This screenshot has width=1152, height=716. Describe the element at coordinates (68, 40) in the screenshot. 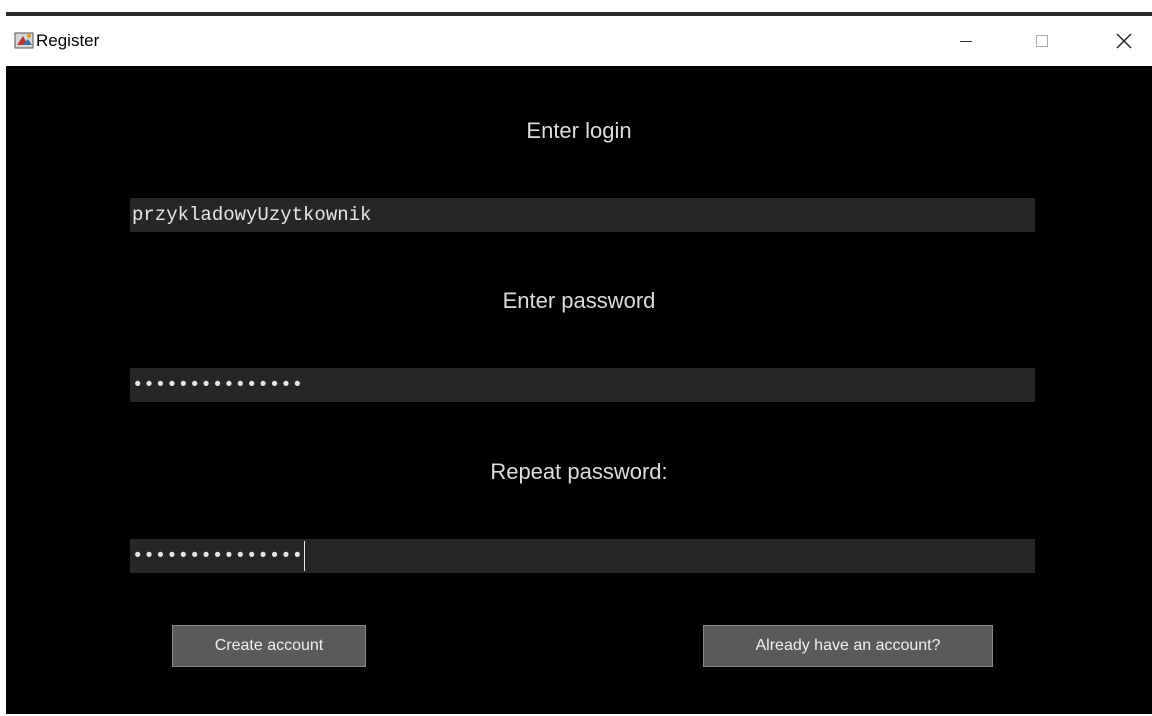

I see `window-title: Register` at that location.